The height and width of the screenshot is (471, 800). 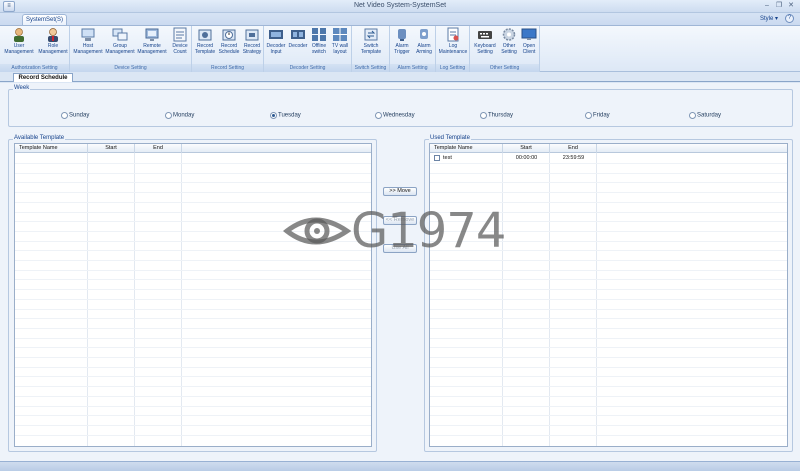 What do you see at coordinates (371, 34) in the screenshot?
I see `switch-template-icon` at bounding box center [371, 34].